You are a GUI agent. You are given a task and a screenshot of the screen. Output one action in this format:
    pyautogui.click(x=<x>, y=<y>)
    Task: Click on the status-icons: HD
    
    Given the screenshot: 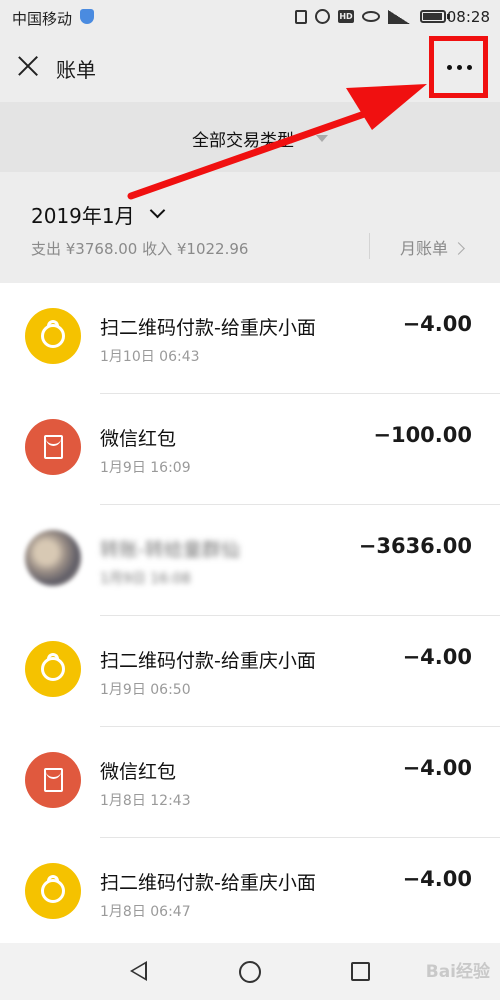 What is the action you would take?
    pyautogui.click(x=352, y=16)
    